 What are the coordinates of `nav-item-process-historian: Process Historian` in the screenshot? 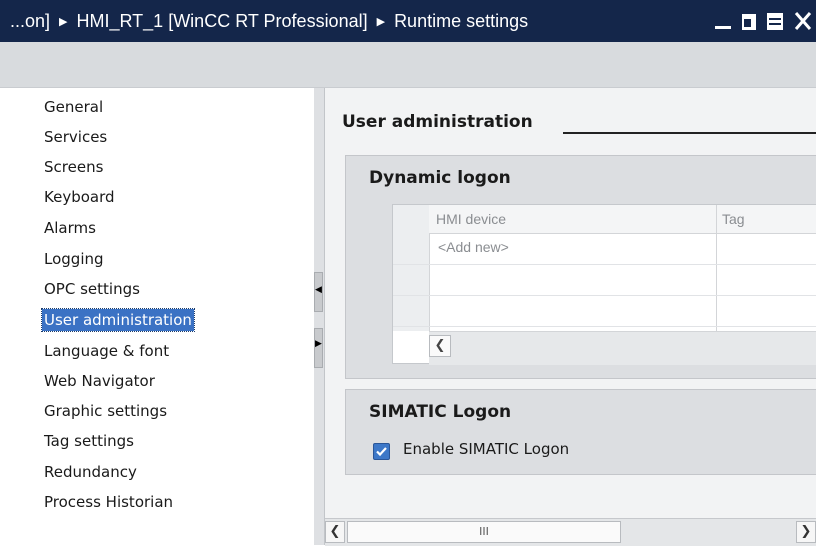 It's located at (108, 502).